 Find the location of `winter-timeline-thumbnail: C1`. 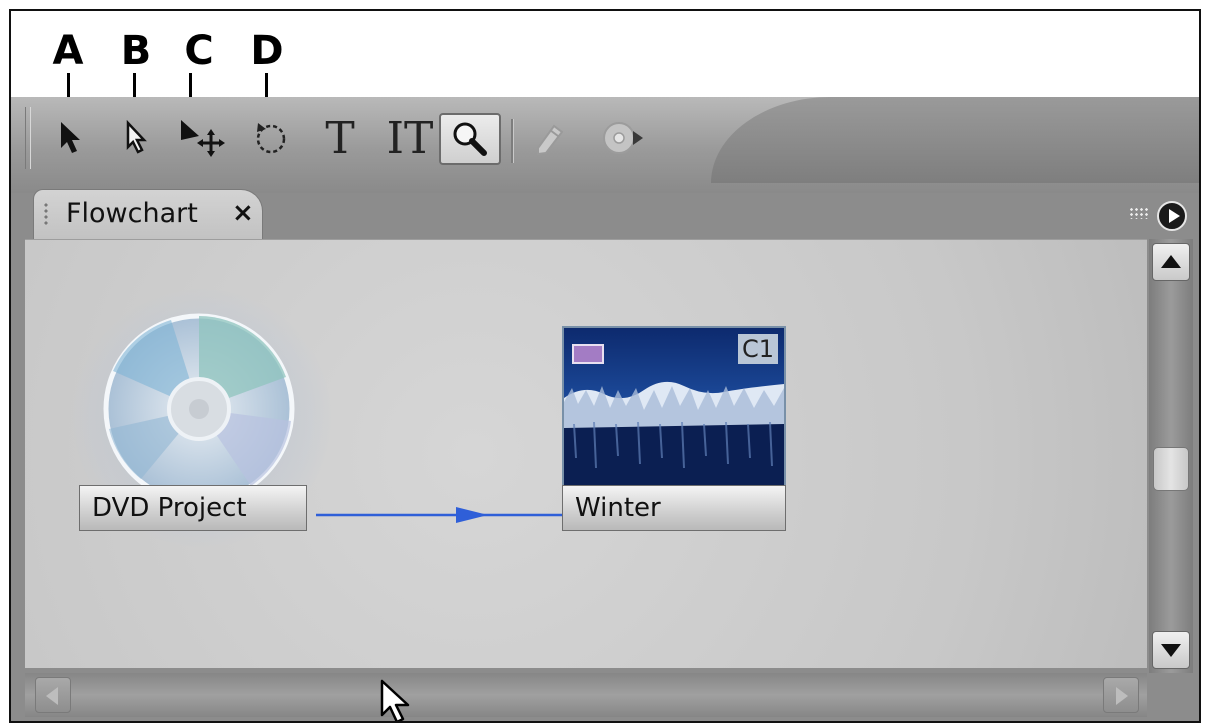

winter-timeline-thumbnail: C1 is located at coordinates (674, 410).